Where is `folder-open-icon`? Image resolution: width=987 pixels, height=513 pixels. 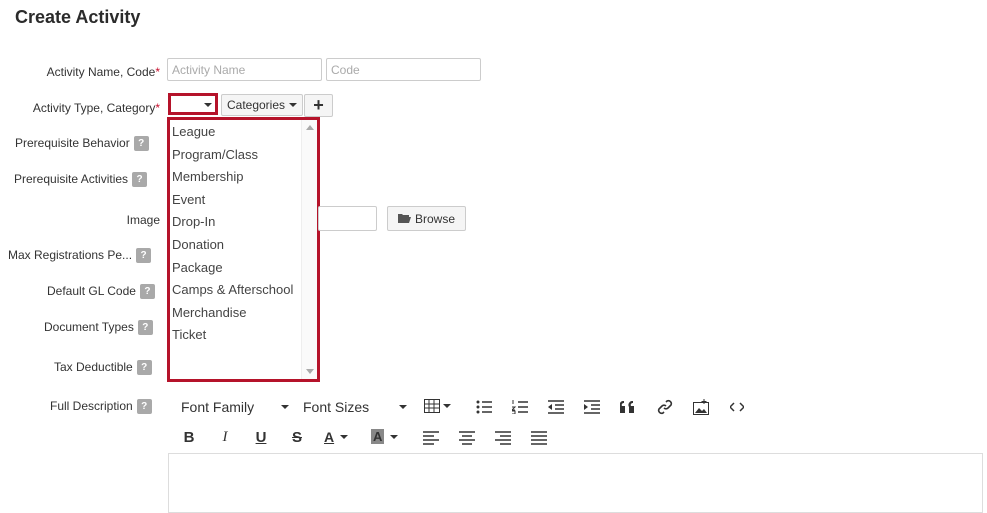 folder-open-icon is located at coordinates (404, 218).